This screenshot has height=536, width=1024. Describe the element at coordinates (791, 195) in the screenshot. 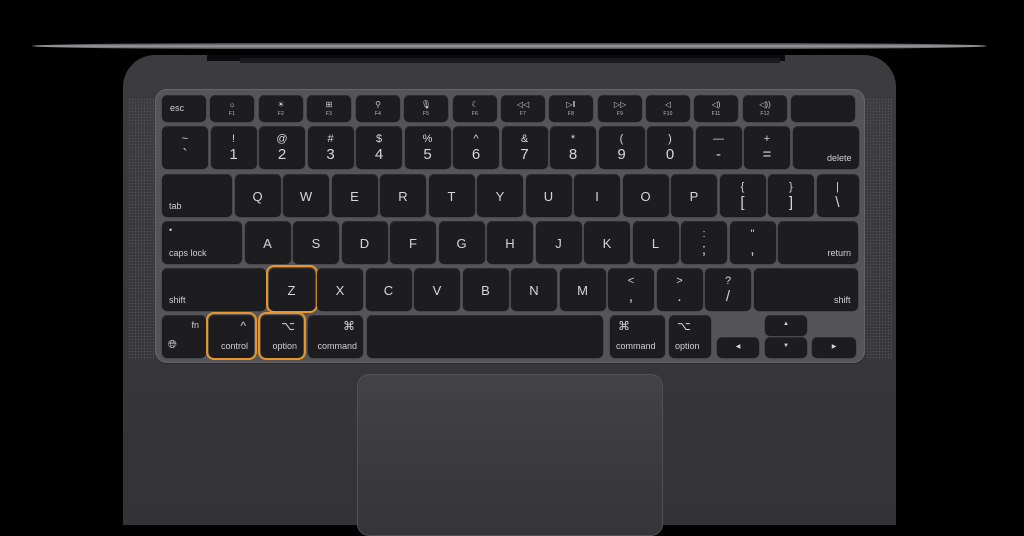

I see `key-qwerty-12: }]` at that location.